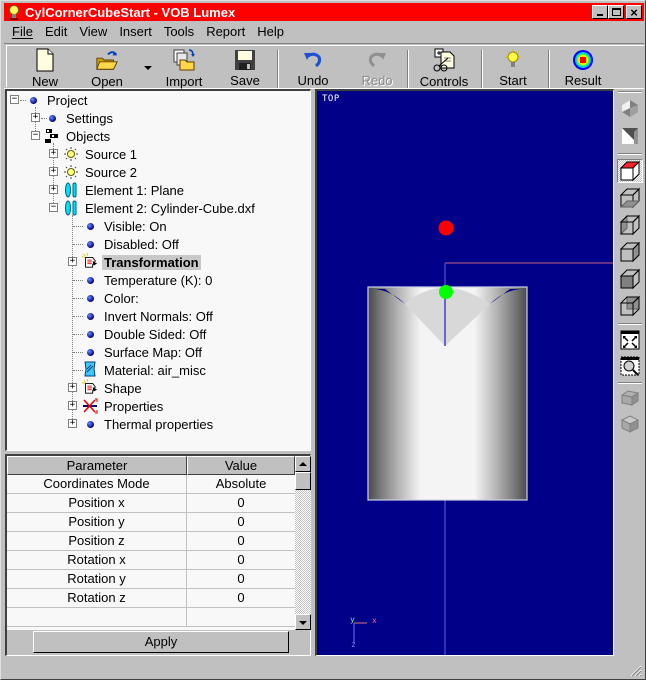 Image resolution: width=646 pixels, height=680 pixels. I want to click on transformation-icon, so click(90, 261).